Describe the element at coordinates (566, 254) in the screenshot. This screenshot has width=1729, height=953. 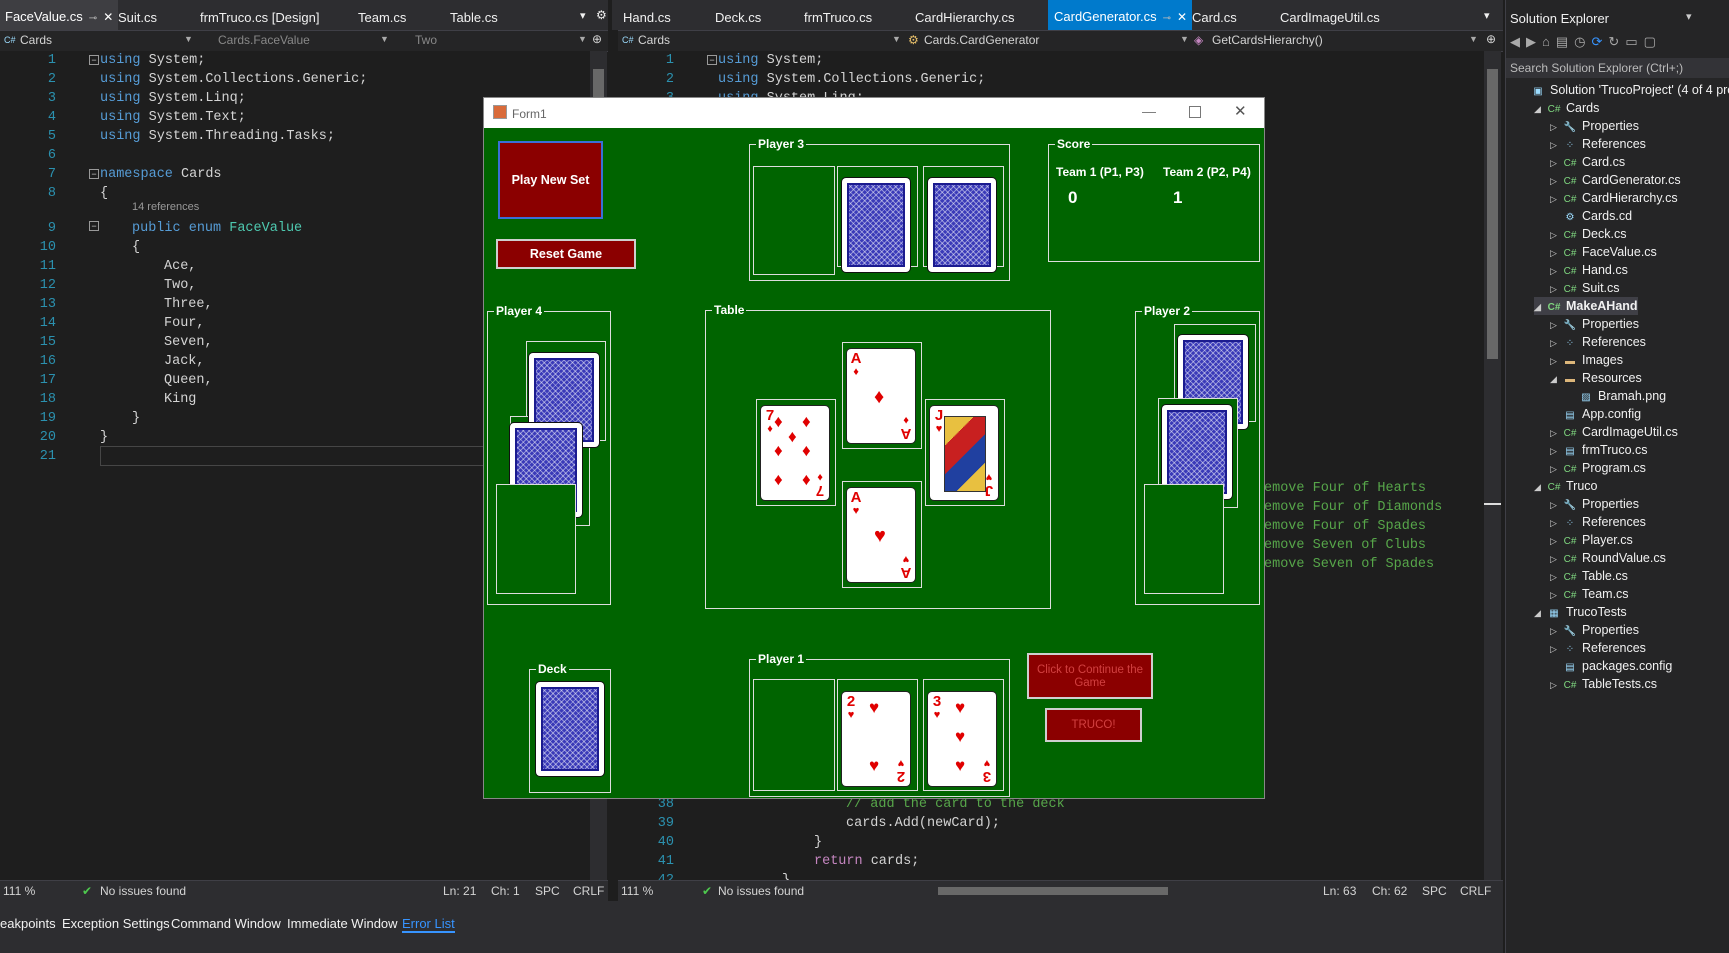
I see `reset-game-button: Reset Game` at that location.